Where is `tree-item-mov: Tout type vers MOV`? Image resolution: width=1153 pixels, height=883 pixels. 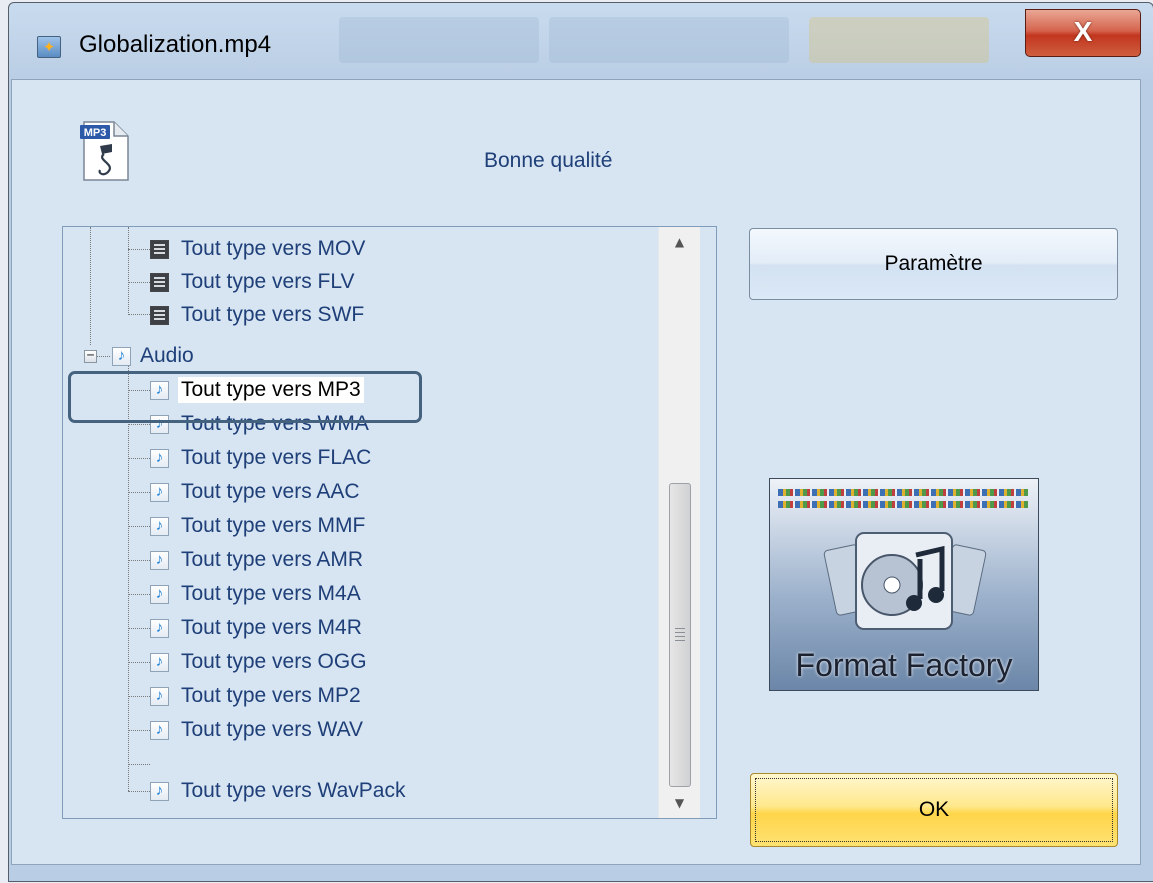
tree-item-mov: Tout type vers MOV is located at coordinates (259, 249).